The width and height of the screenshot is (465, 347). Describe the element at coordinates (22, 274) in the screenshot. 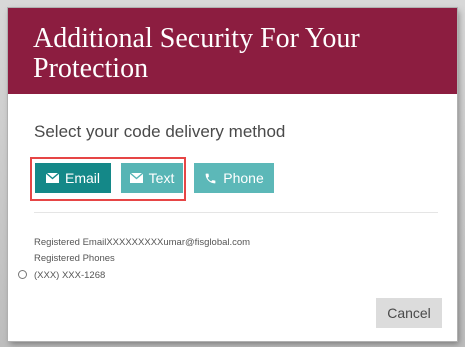

I see `phone-radio` at that location.